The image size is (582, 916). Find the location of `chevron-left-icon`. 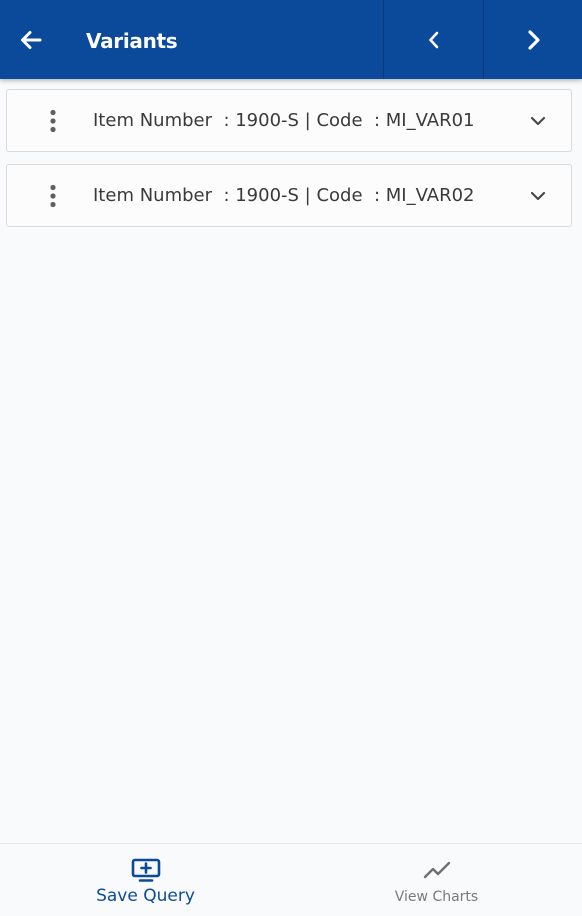

chevron-left-icon is located at coordinates (433, 39).